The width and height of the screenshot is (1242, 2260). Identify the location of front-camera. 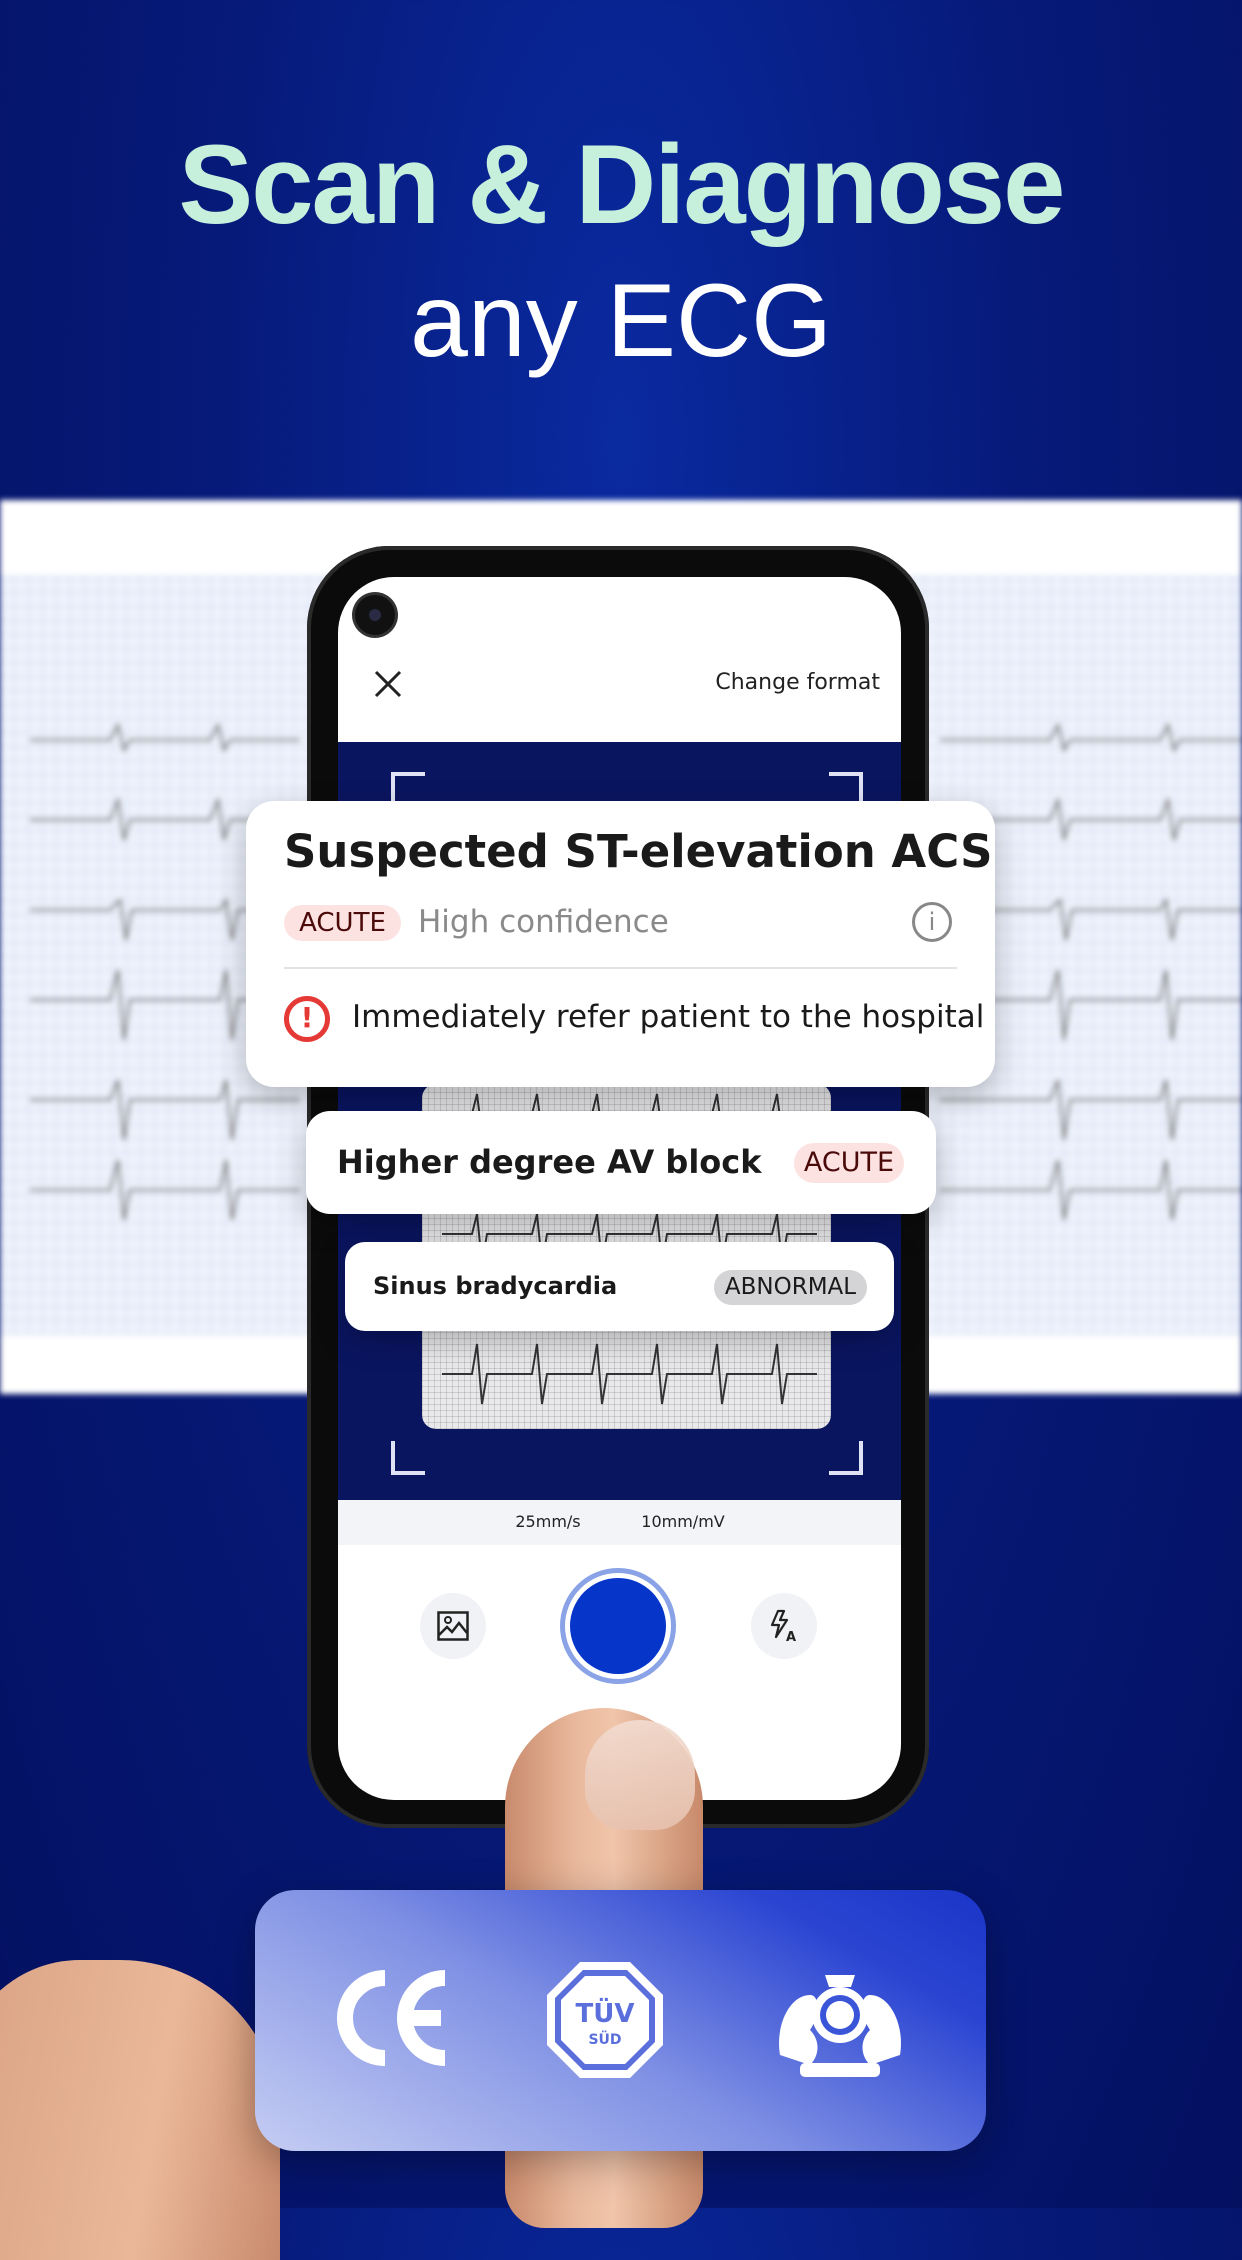
(375, 615).